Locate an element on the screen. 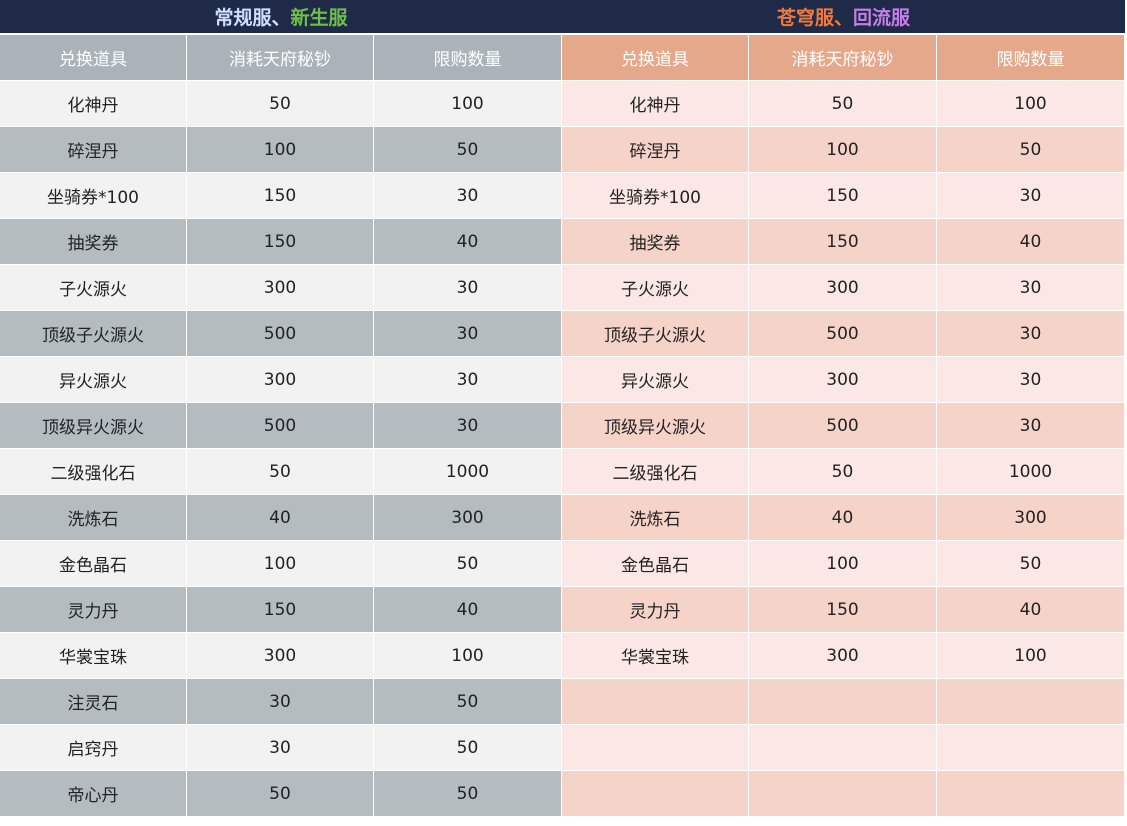 This screenshot has width=1127, height=826. item-name-cell: 化神丹 is located at coordinates (93, 104).